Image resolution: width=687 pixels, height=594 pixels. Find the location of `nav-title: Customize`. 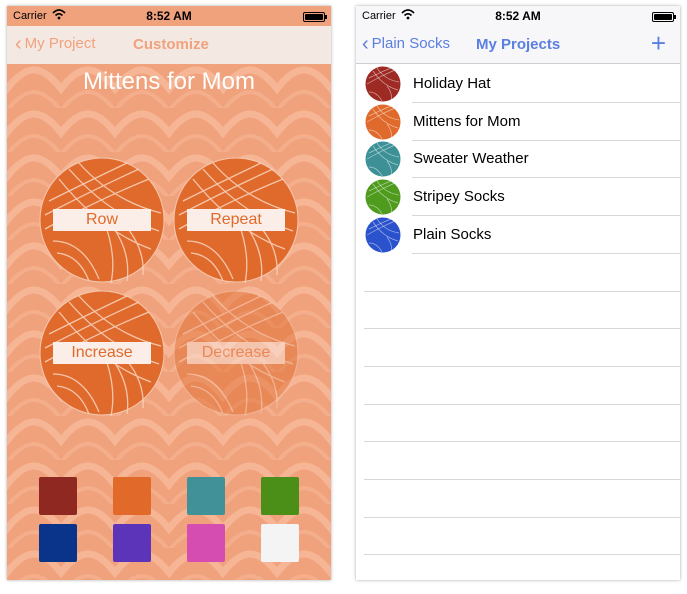

nav-title: Customize is located at coordinates (171, 44).